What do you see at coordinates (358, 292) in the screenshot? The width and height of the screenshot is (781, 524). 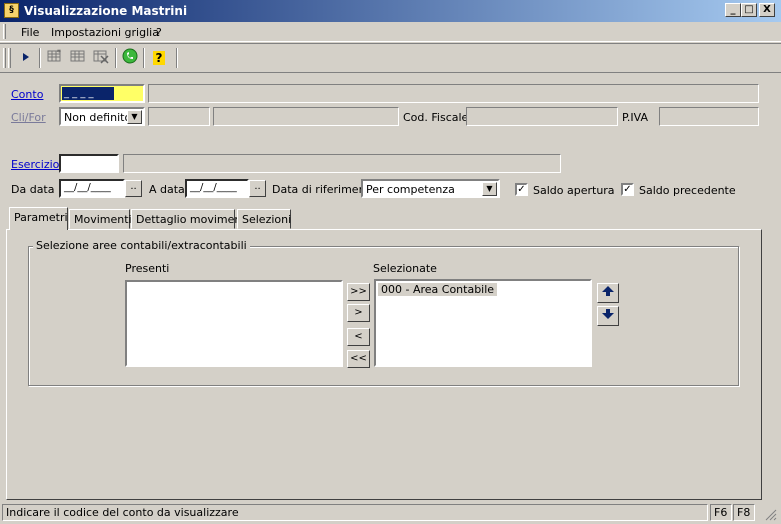 I see `move-all-right-button: >>` at bounding box center [358, 292].